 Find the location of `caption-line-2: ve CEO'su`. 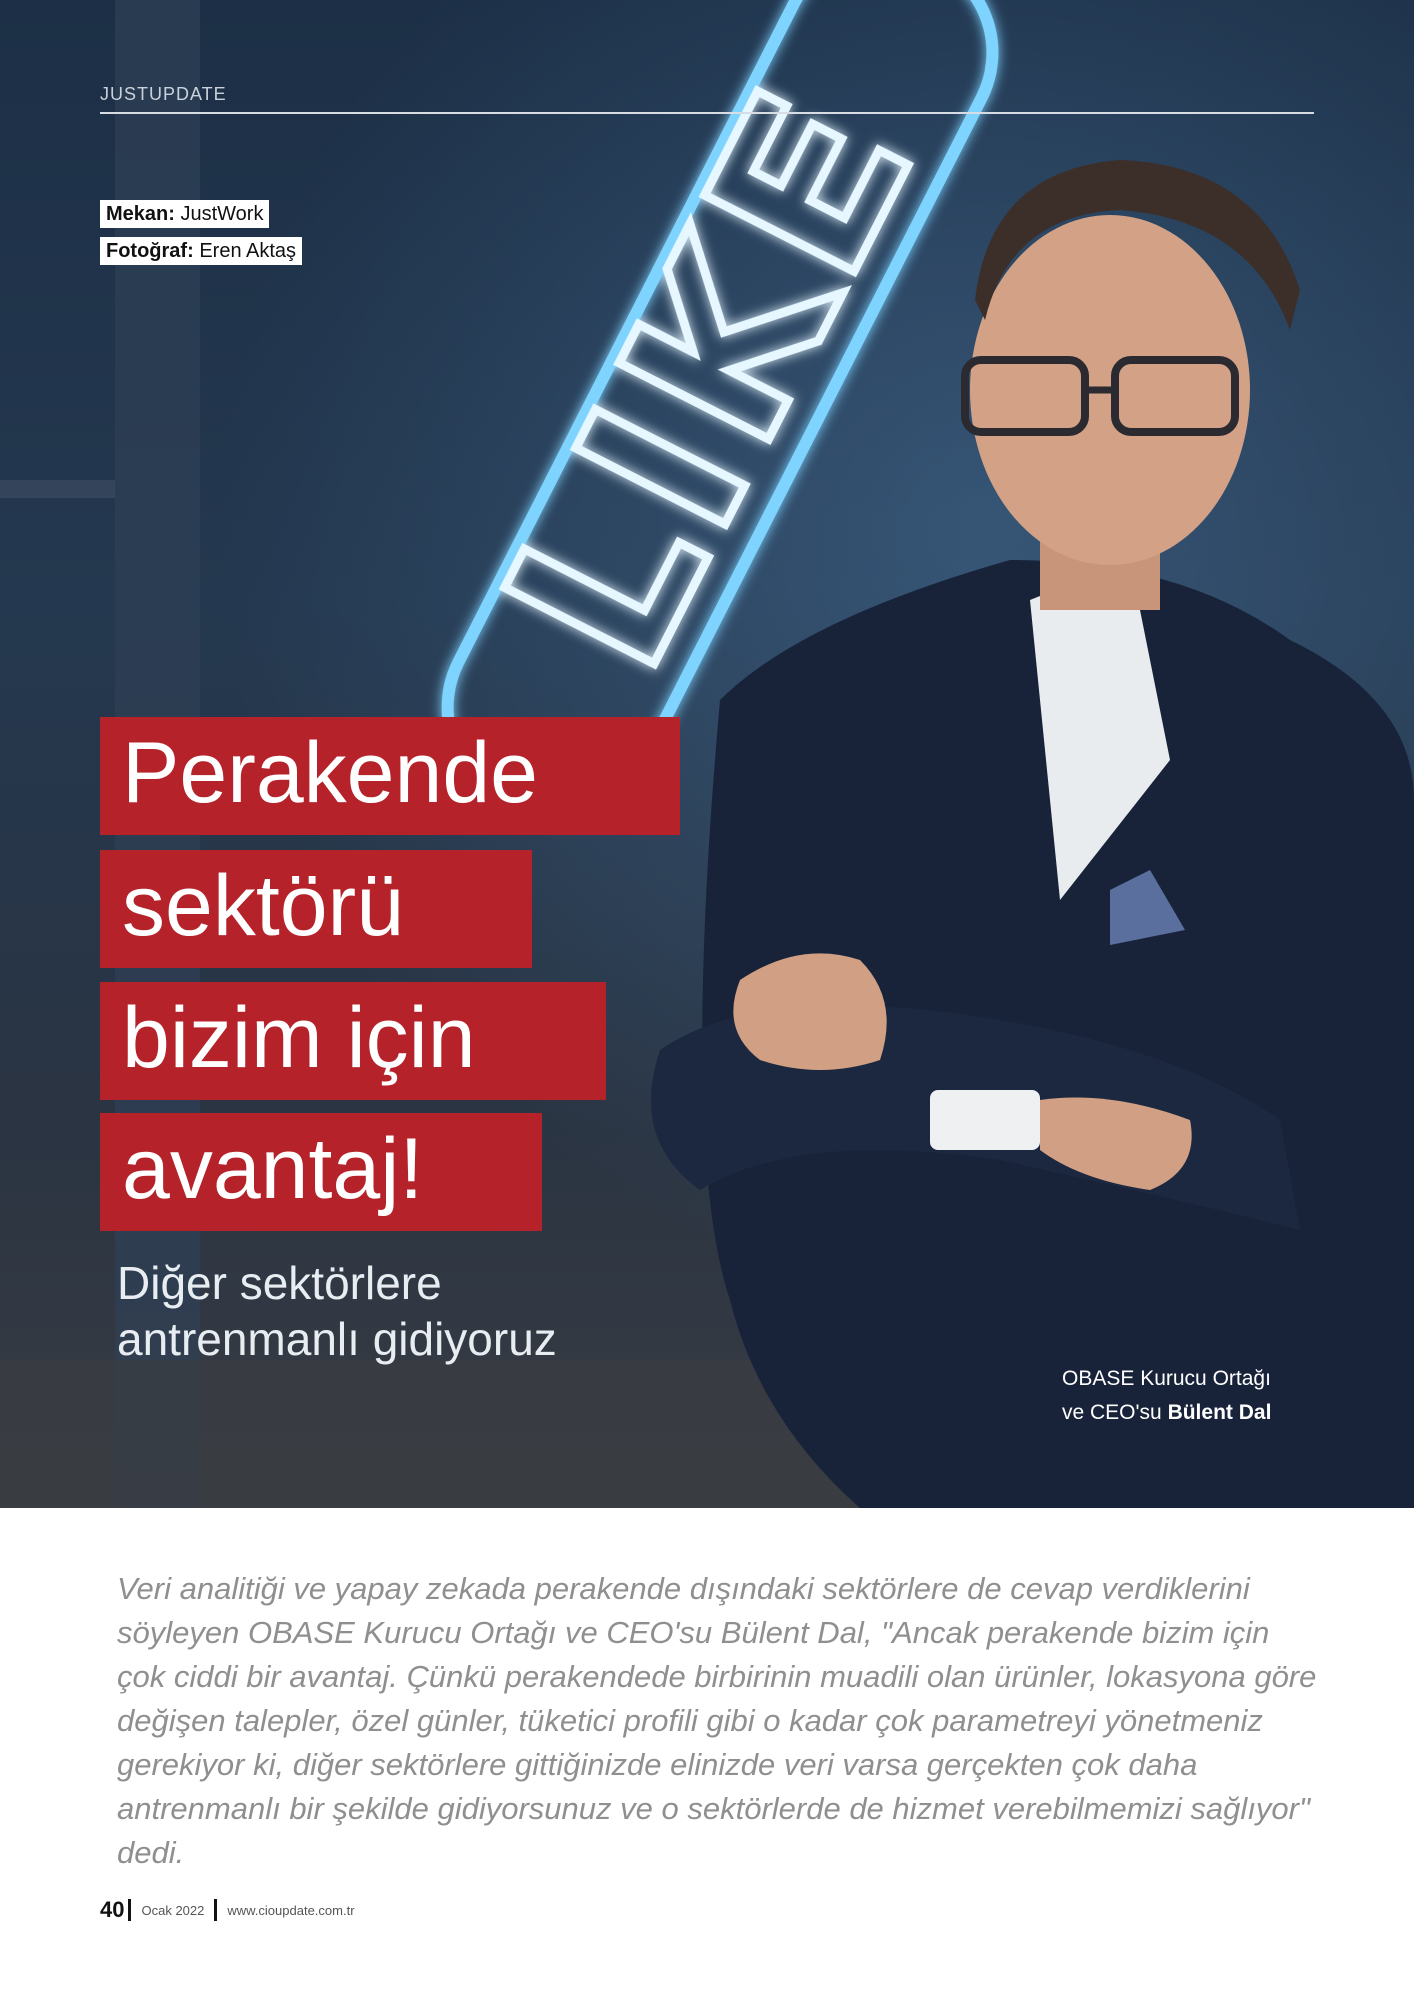

caption-line-2: ve CEO'su is located at coordinates (1112, 1412).